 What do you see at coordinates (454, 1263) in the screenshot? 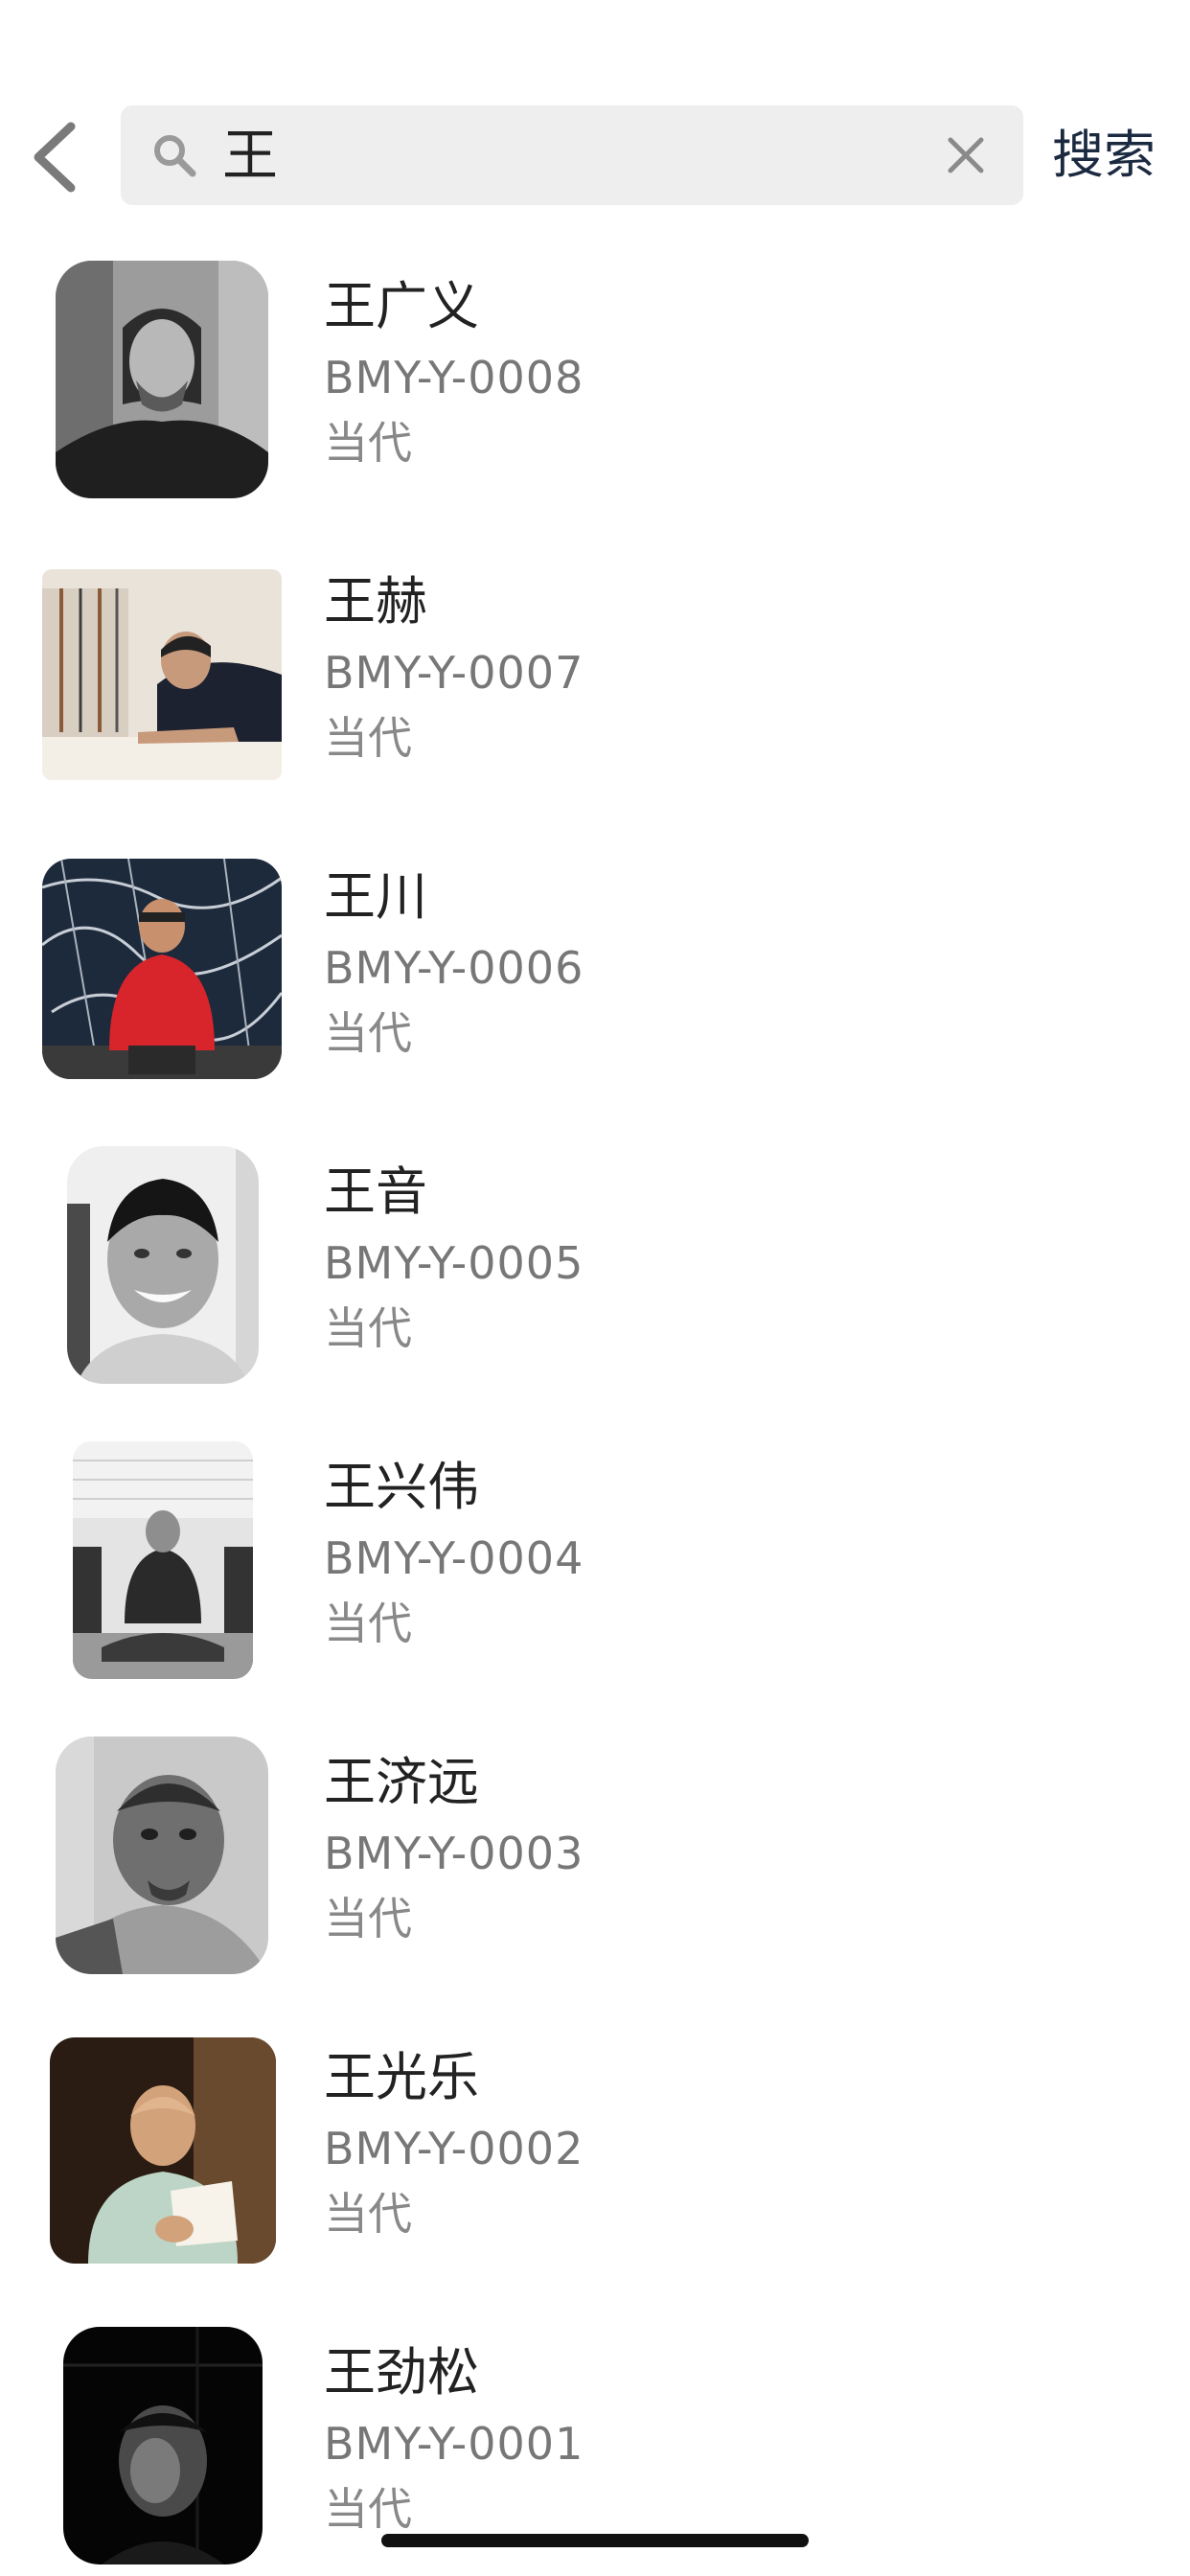
I see `artist-code: BMY-Y-0005` at bounding box center [454, 1263].